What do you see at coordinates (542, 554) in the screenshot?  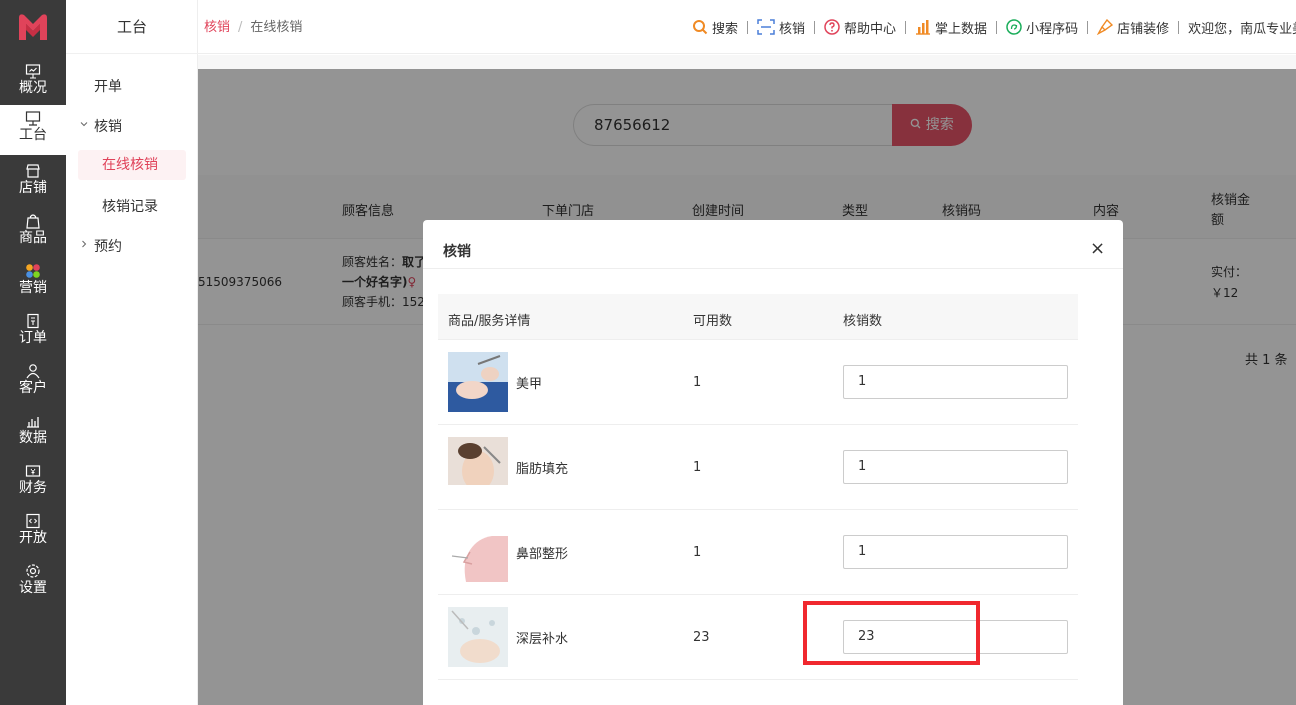 I see `product-name: 鼻部整形` at bounding box center [542, 554].